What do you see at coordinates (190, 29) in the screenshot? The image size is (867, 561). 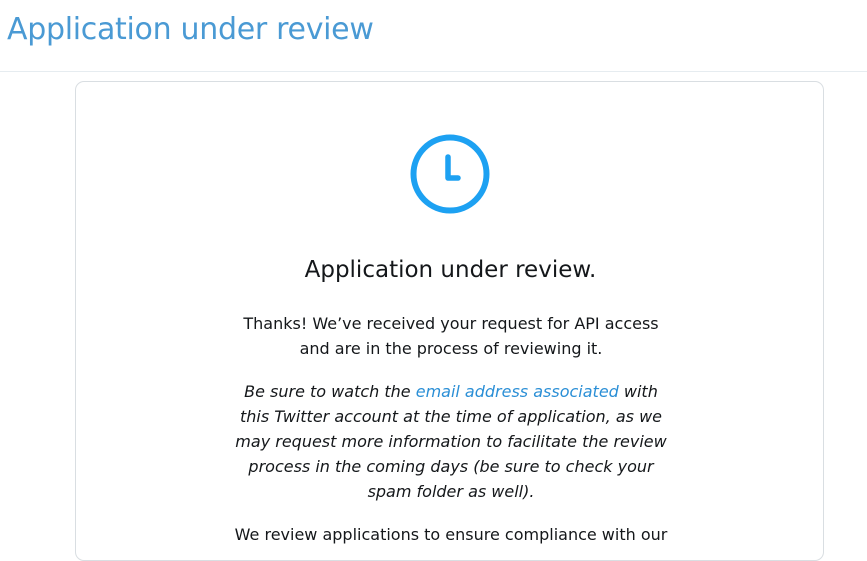 I see `page-title: Application under review` at bounding box center [190, 29].